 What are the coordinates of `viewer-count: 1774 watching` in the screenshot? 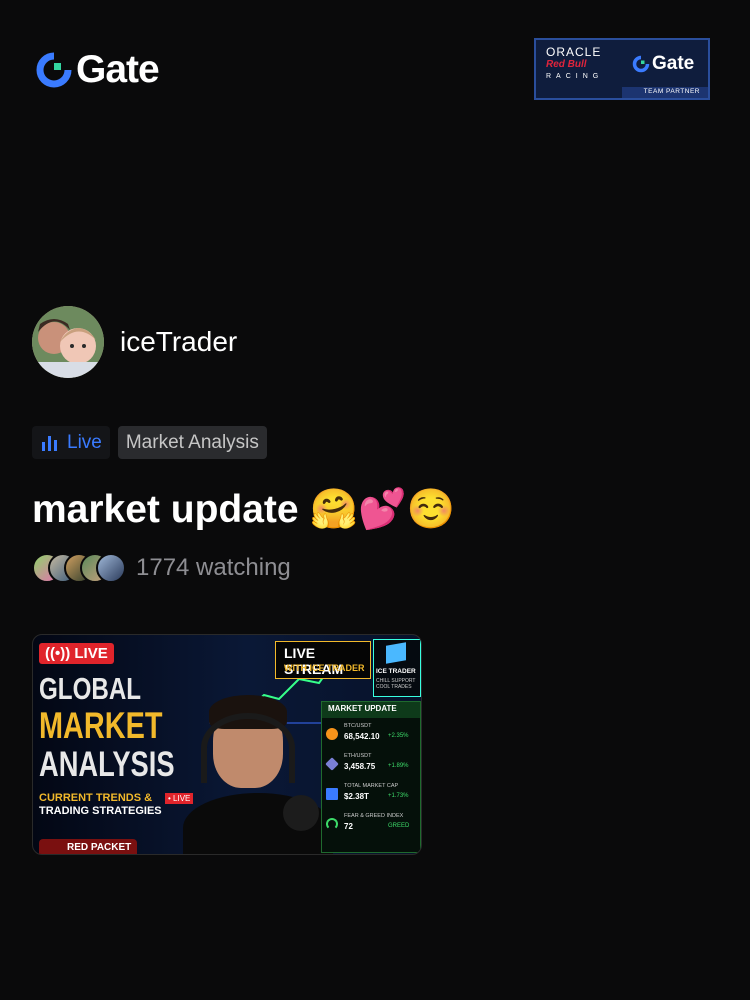 It's located at (161, 568).